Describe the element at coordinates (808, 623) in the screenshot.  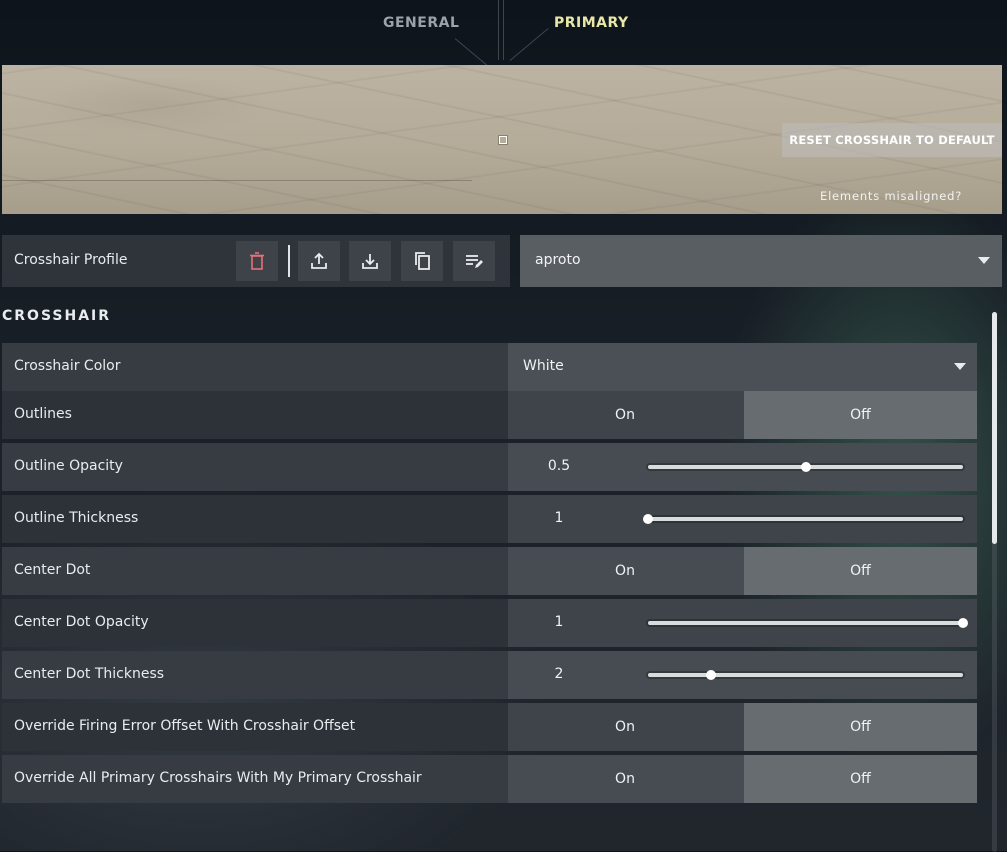
I see `center-dot-opacity-slider` at that location.